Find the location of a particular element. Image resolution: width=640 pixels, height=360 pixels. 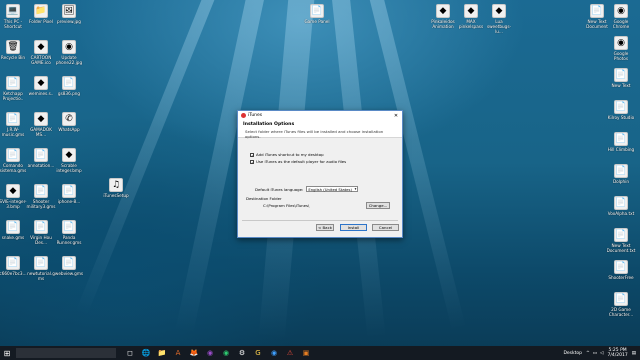

taskbar-app-icon: 🦊 is located at coordinates (194, 353).